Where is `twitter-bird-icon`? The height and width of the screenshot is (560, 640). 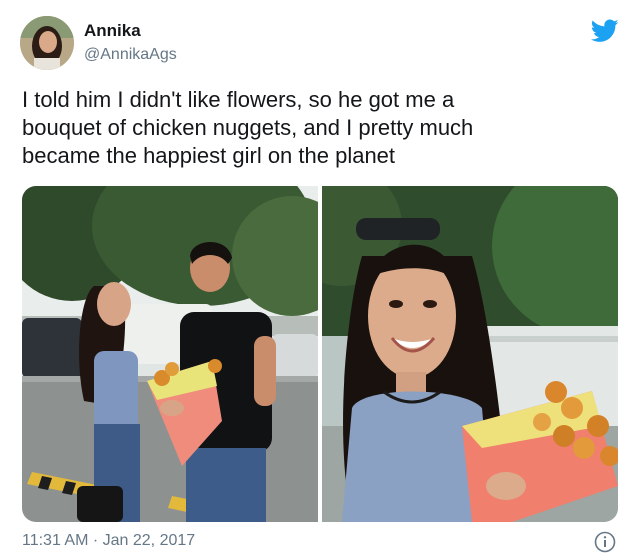 twitter-bird-icon is located at coordinates (604, 31).